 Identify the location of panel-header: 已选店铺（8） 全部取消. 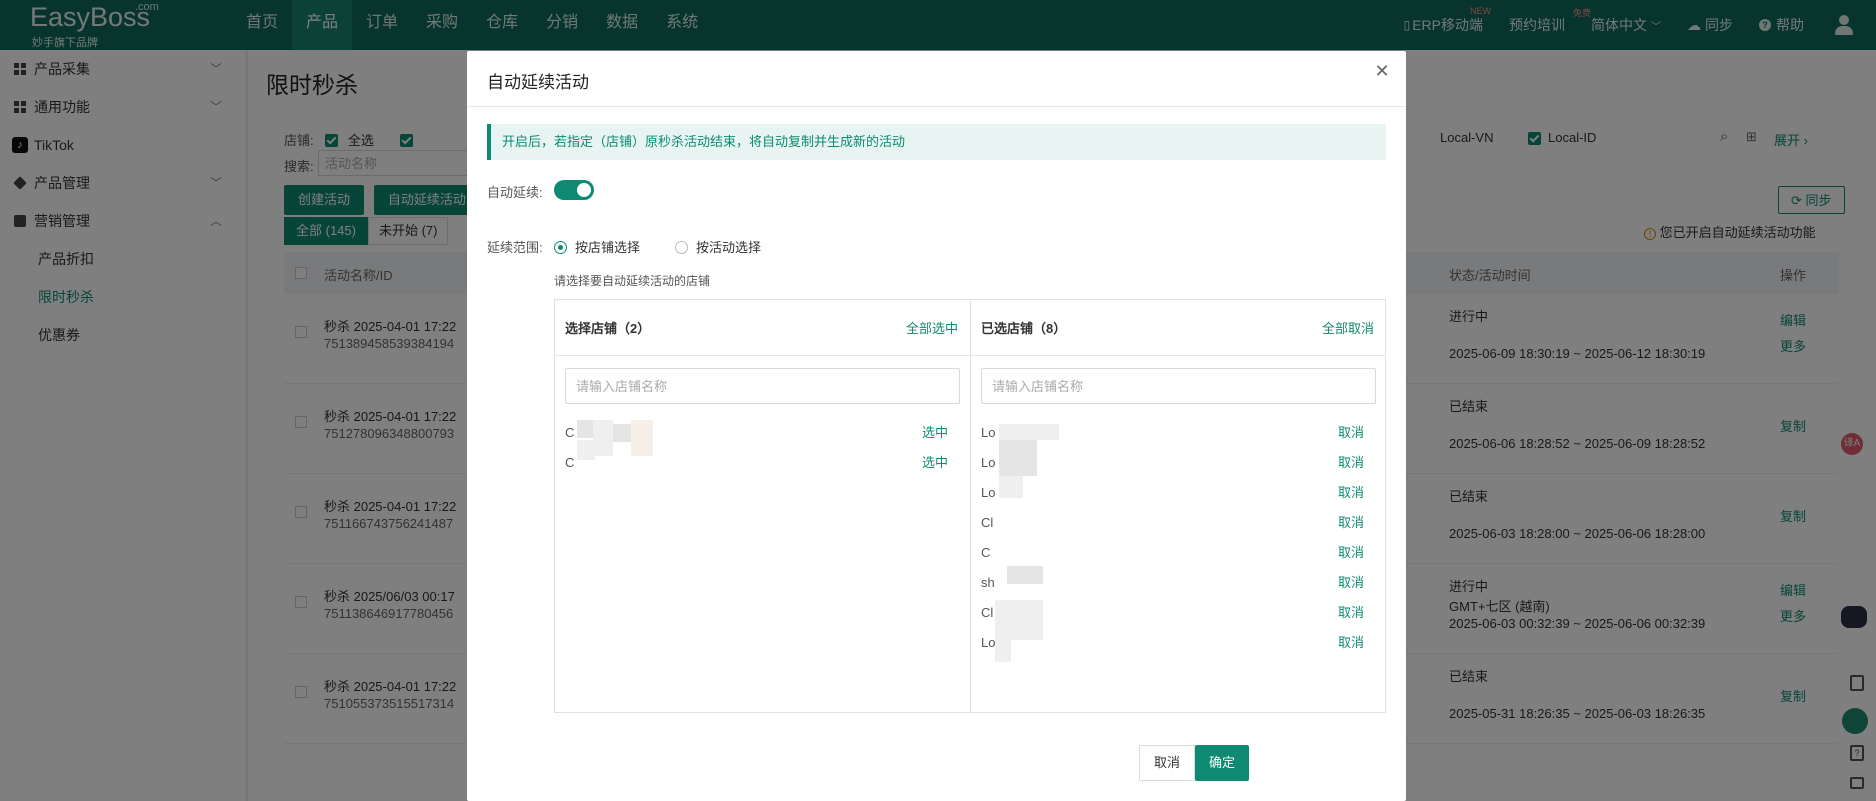
(1178, 328).